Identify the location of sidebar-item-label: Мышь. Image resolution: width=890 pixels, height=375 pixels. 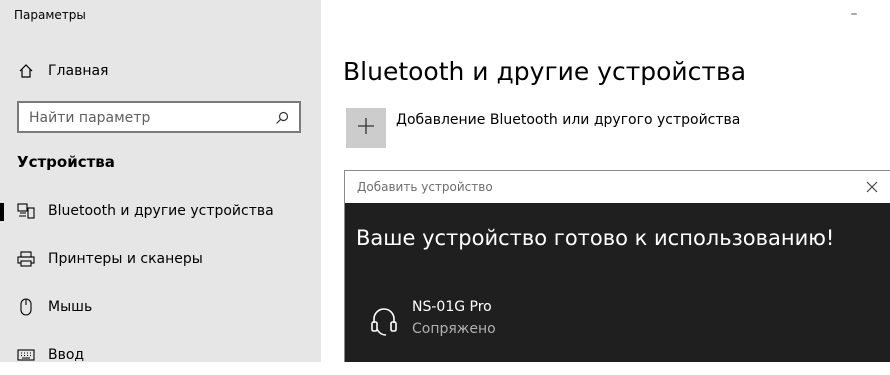
(70, 307).